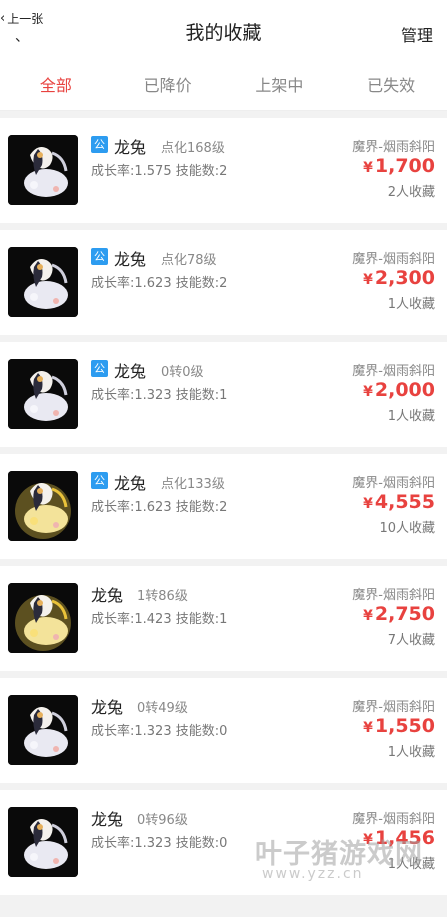 This screenshot has width=447, height=917. I want to click on price: ¥4,555, so click(399, 502).